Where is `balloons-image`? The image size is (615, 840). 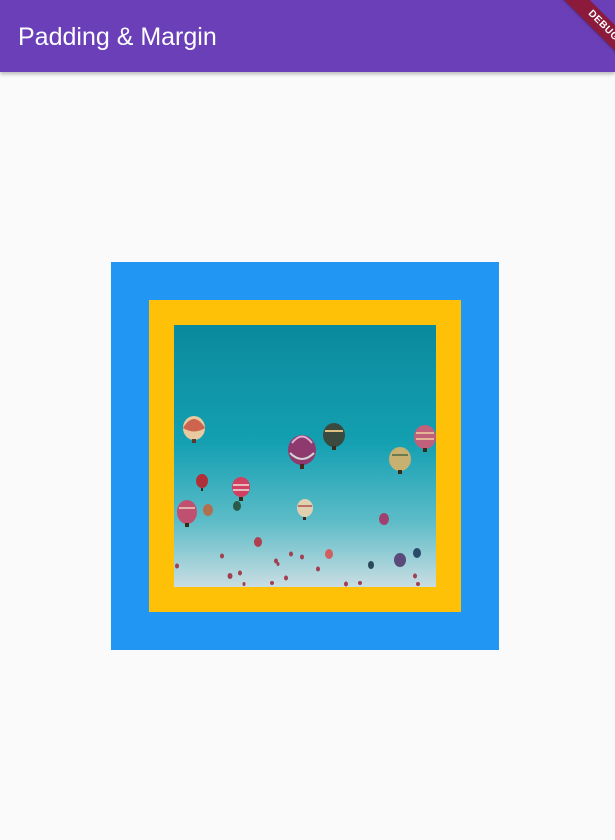 balloons-image is located at coordinates (305, 456).